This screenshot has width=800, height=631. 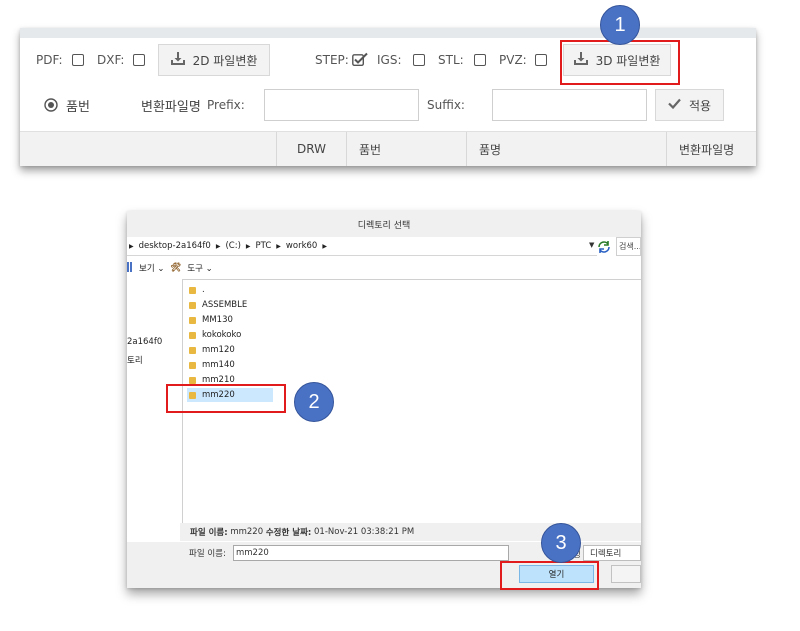 What do you see at coordinates (135, 360) in the screenshot?
I see `tree-item-directory: 토리` at bounding box center [135, 360].